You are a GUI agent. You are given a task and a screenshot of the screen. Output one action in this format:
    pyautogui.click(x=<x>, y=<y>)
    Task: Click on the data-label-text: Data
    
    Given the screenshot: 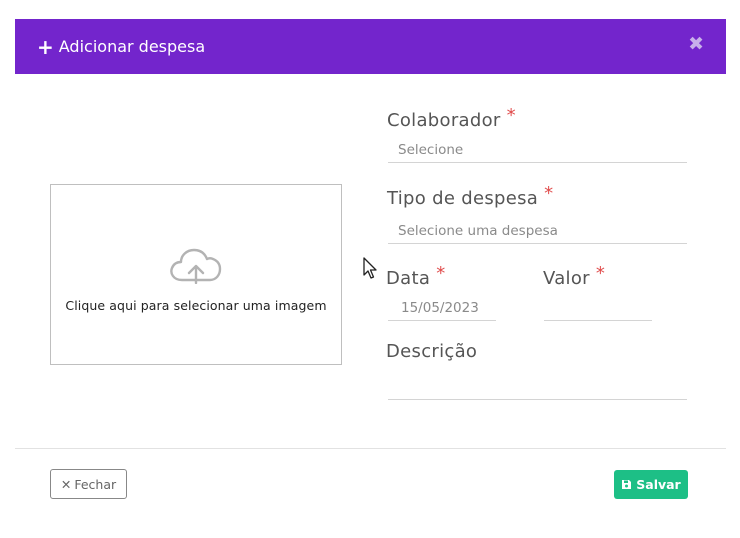 What is the action you would take?
    pyautogui.click(x=408, y=278)
    